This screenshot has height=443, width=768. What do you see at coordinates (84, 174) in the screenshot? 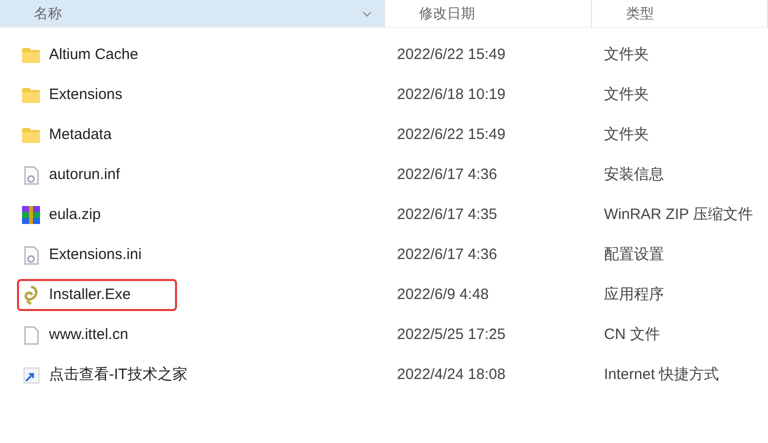
I see `file-name: autorun.inf` at bounding box center [84, 174].